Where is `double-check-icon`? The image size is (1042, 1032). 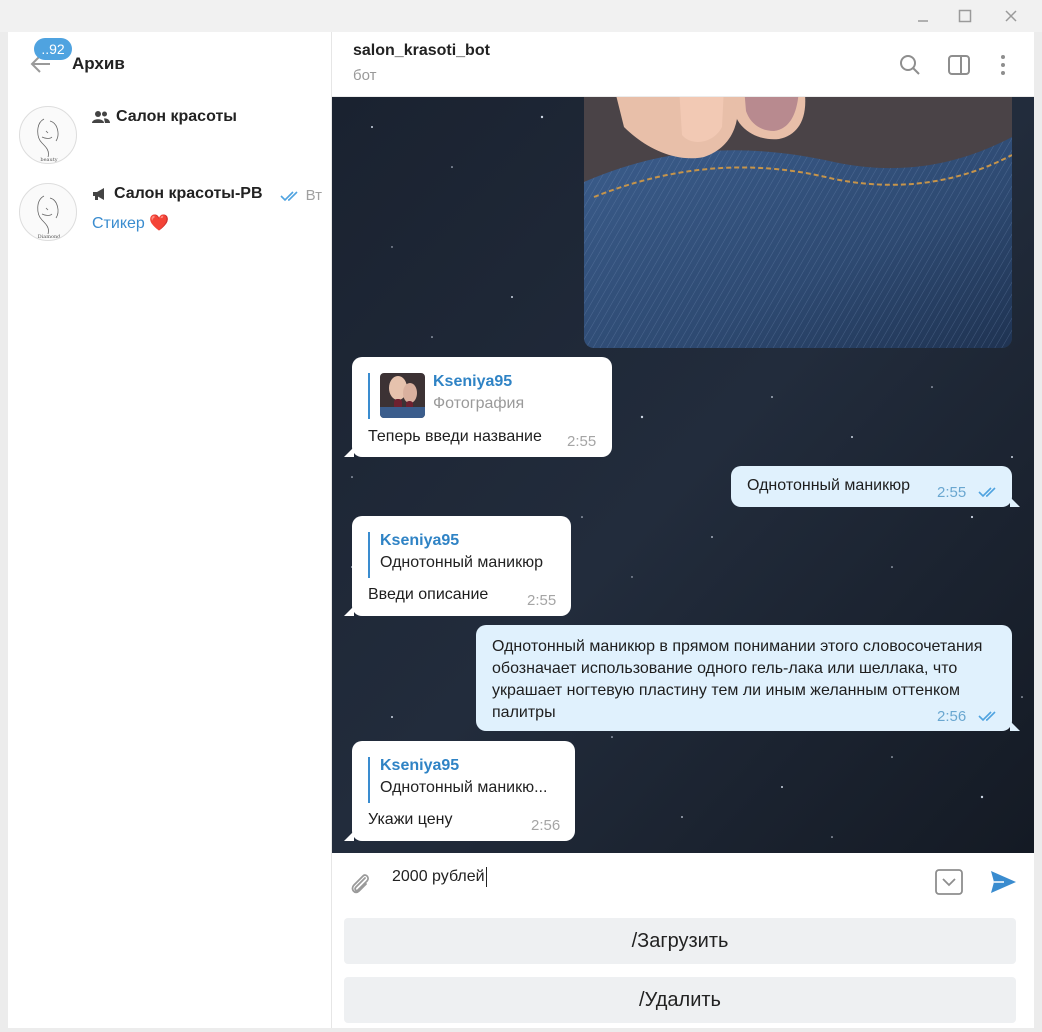
double-check-icon is located at coordinates (289, 195).